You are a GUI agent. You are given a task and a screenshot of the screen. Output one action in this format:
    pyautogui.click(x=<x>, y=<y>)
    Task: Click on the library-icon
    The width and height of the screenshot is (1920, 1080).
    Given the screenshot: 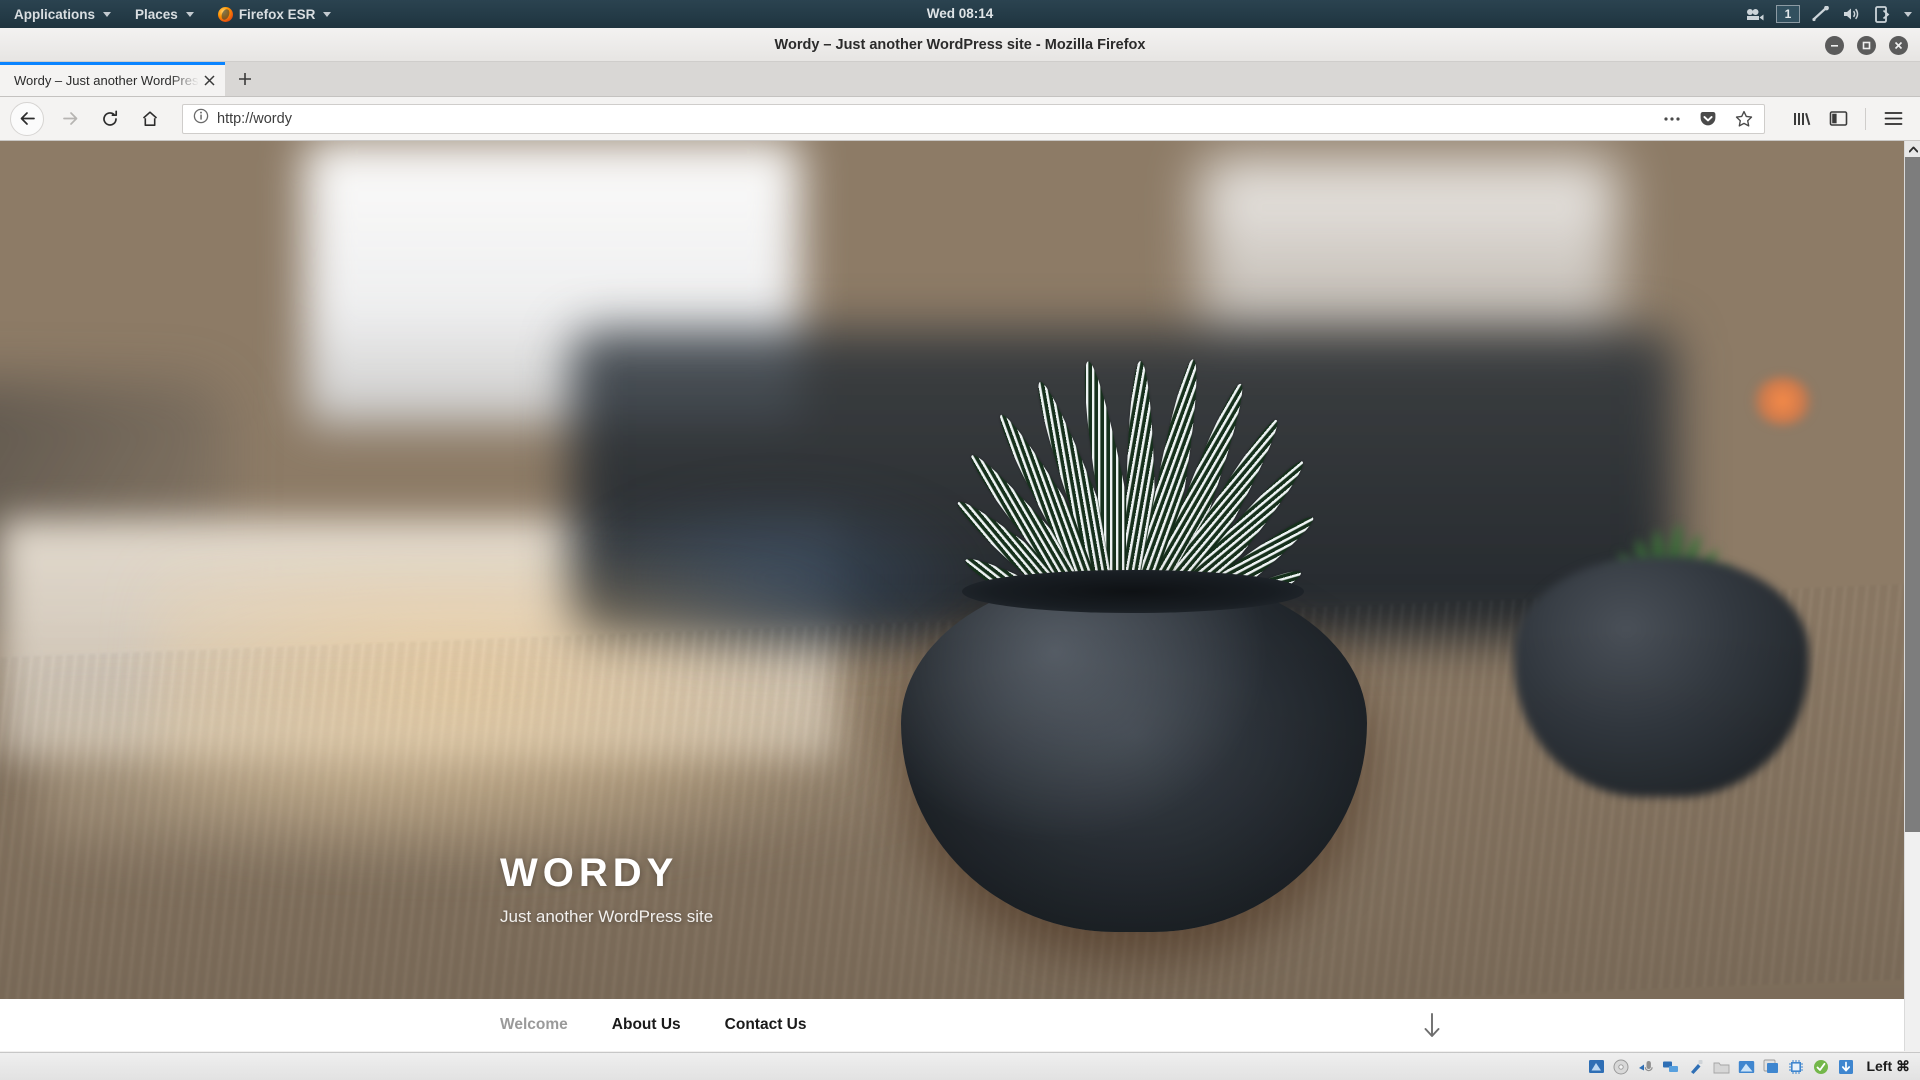 What is the action you would take?
    pyautogui.click(x=1802, y=119)
    